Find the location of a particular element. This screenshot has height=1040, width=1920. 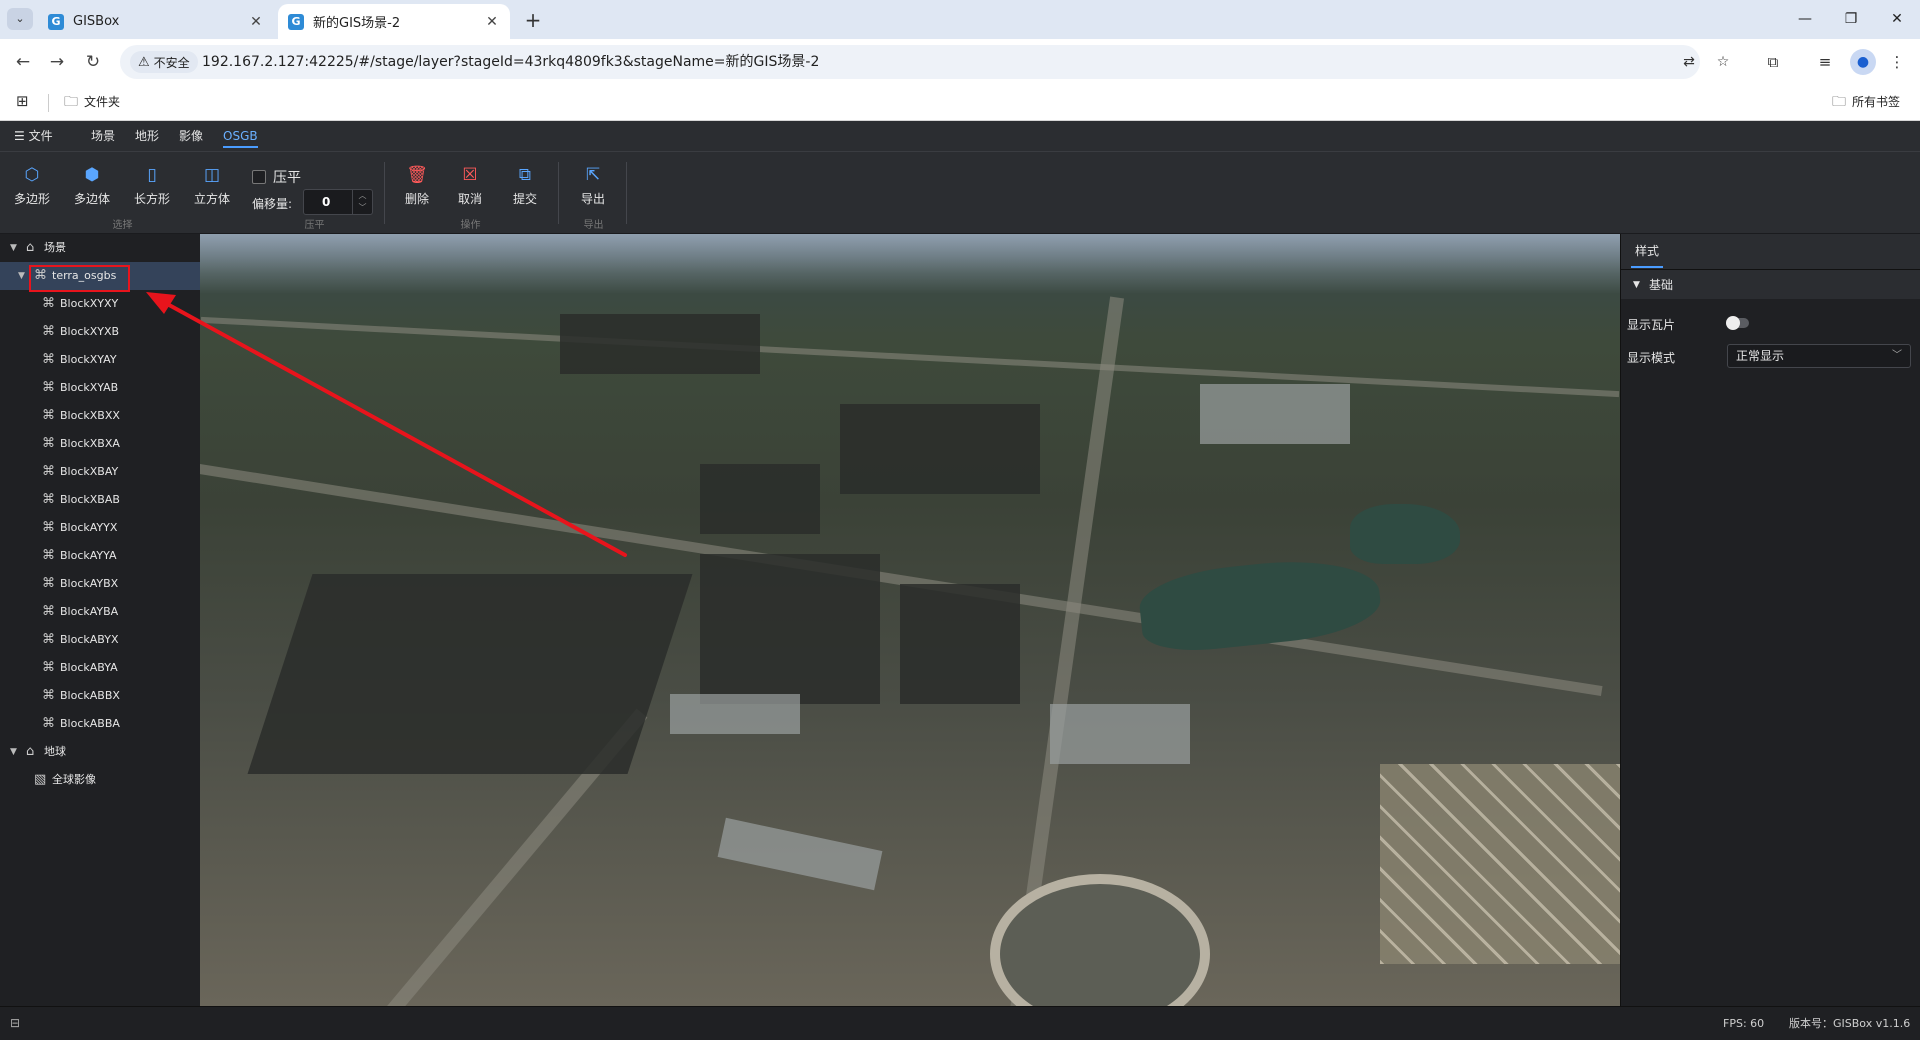

cancel-icon: ☒ is located at coordinates (470, 175).